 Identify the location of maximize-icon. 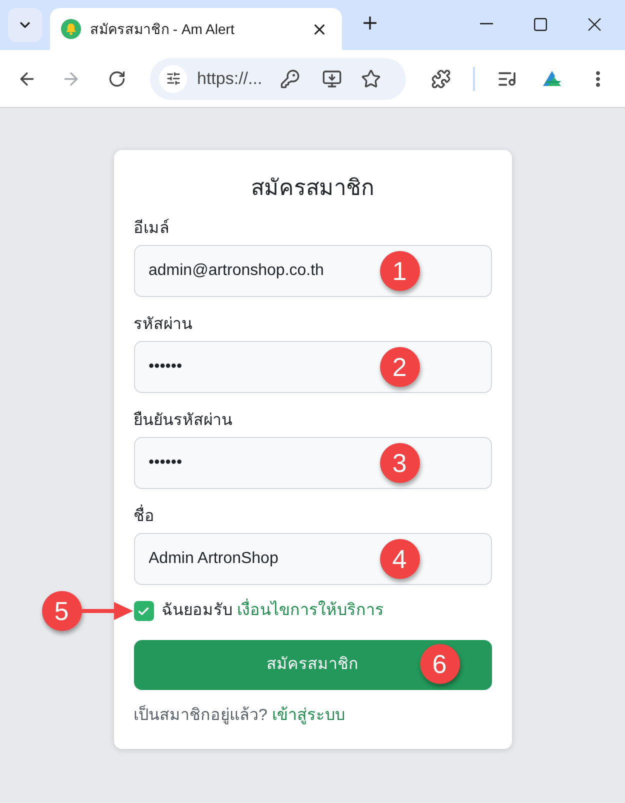
(540, 24).